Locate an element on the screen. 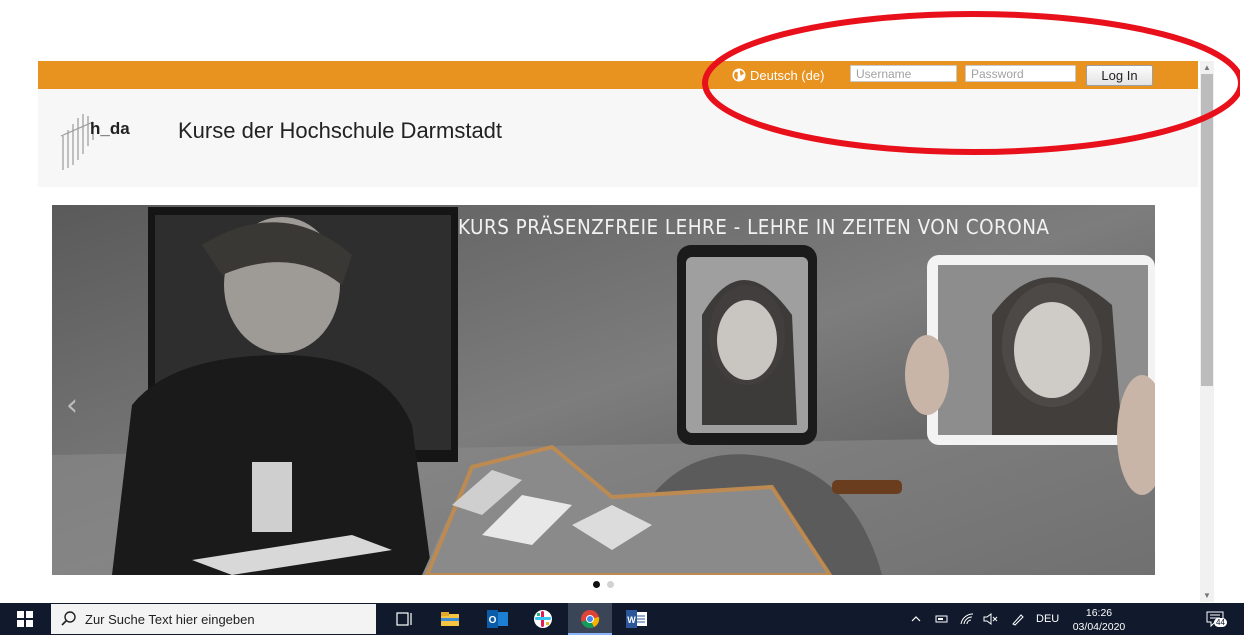 The image size is (1244, 635). outlook-button: O is located at coordinates (498, 619).